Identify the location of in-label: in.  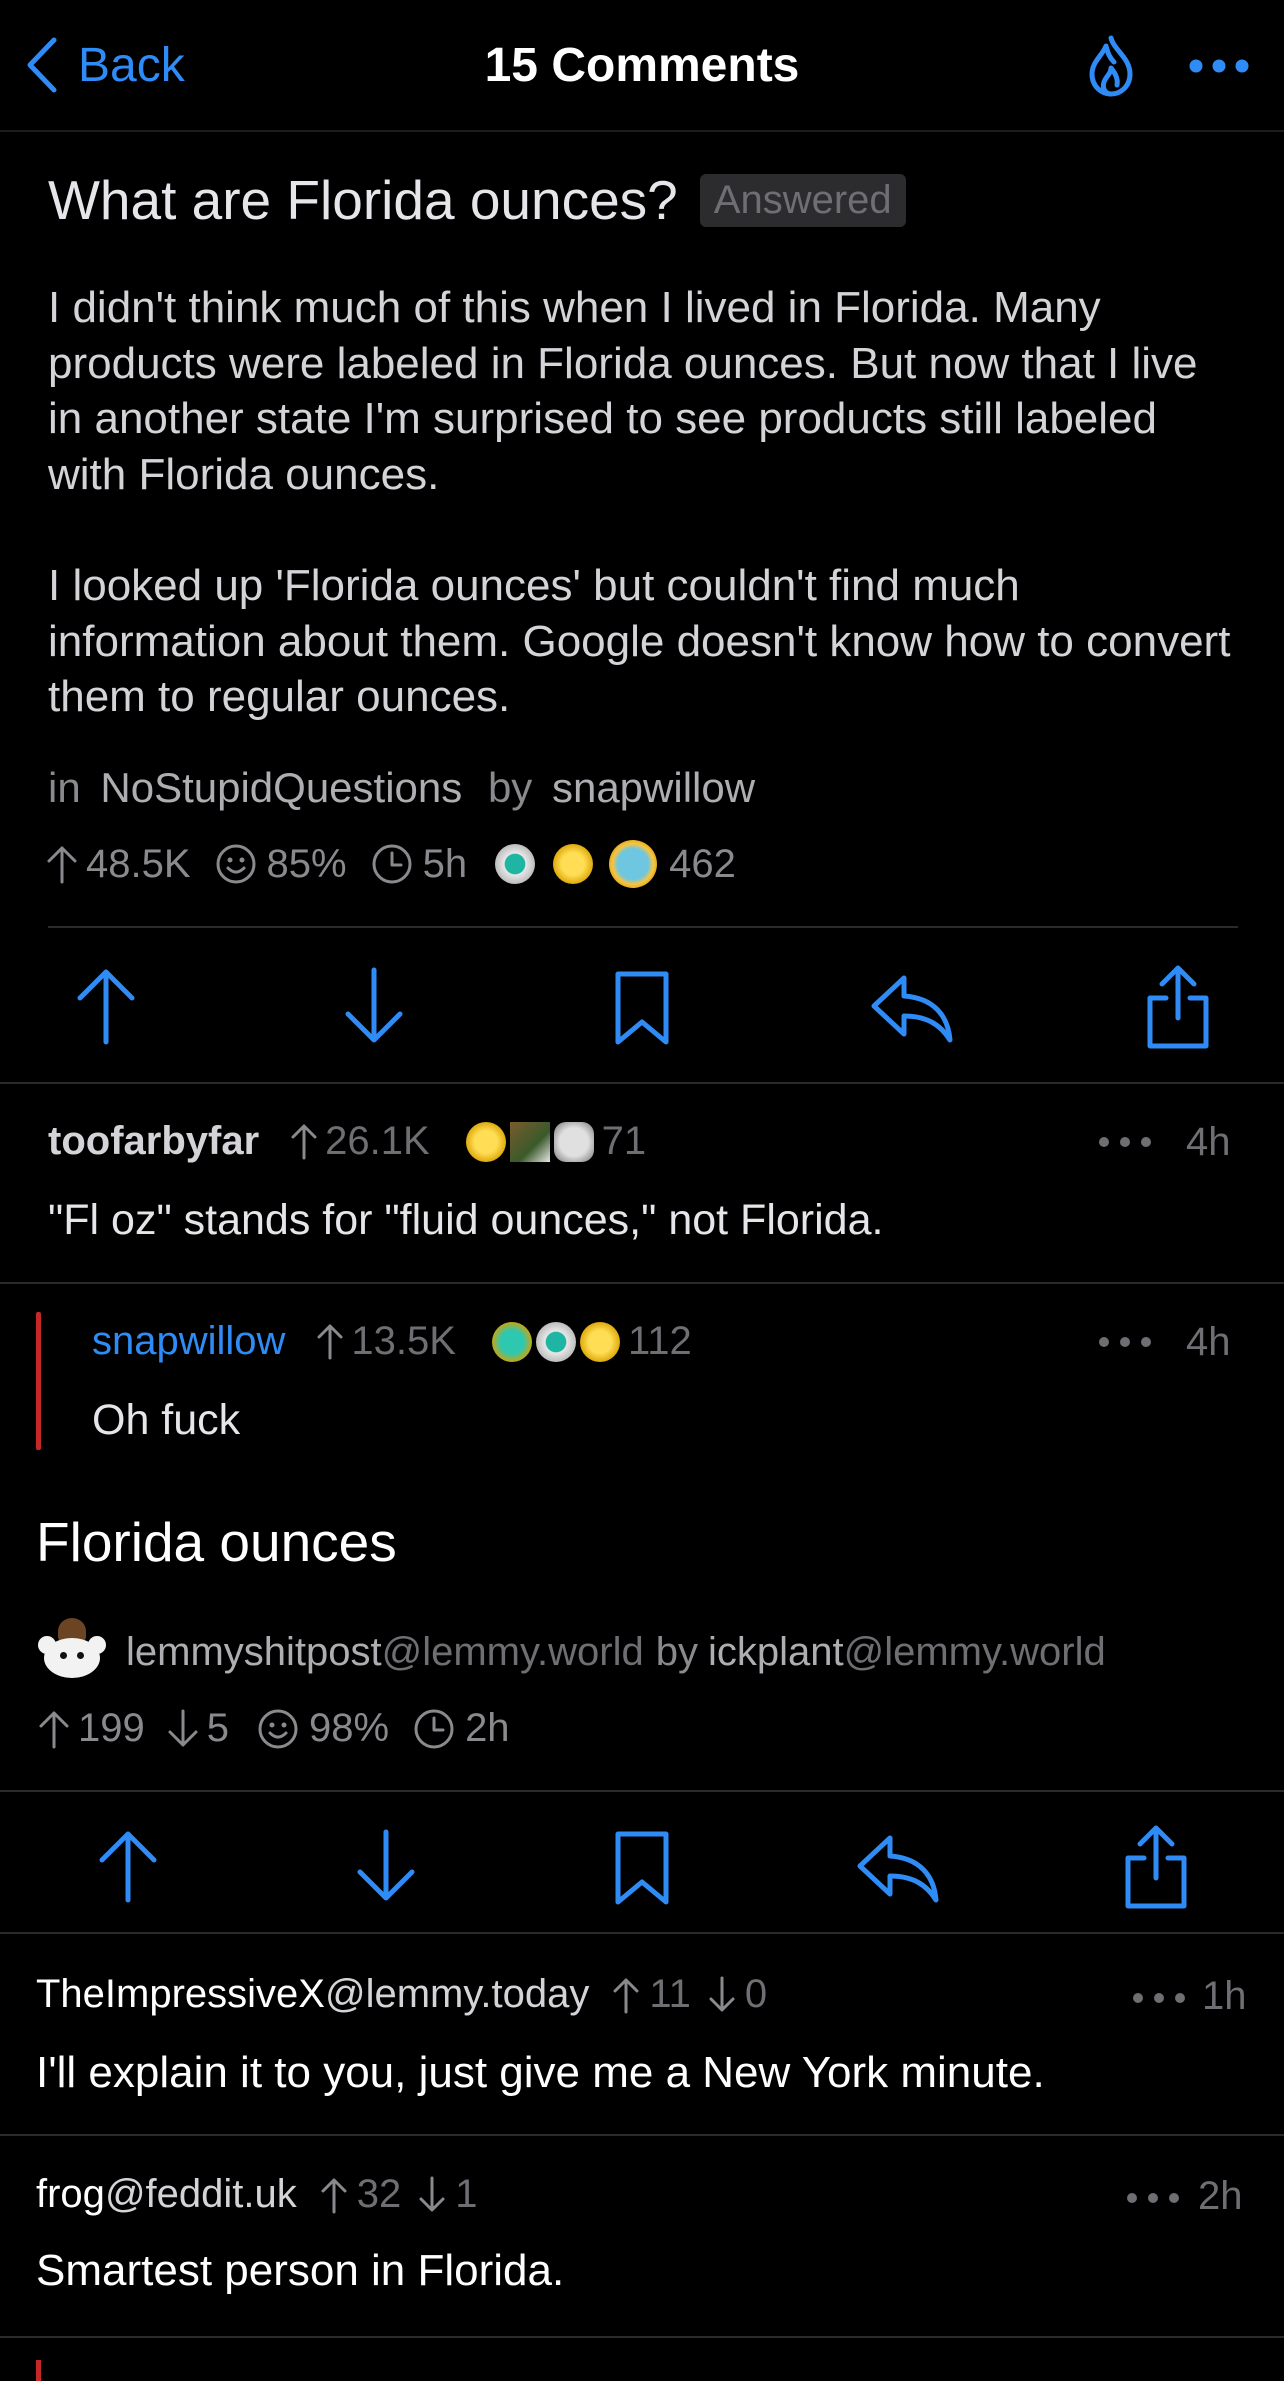
(64, 787).